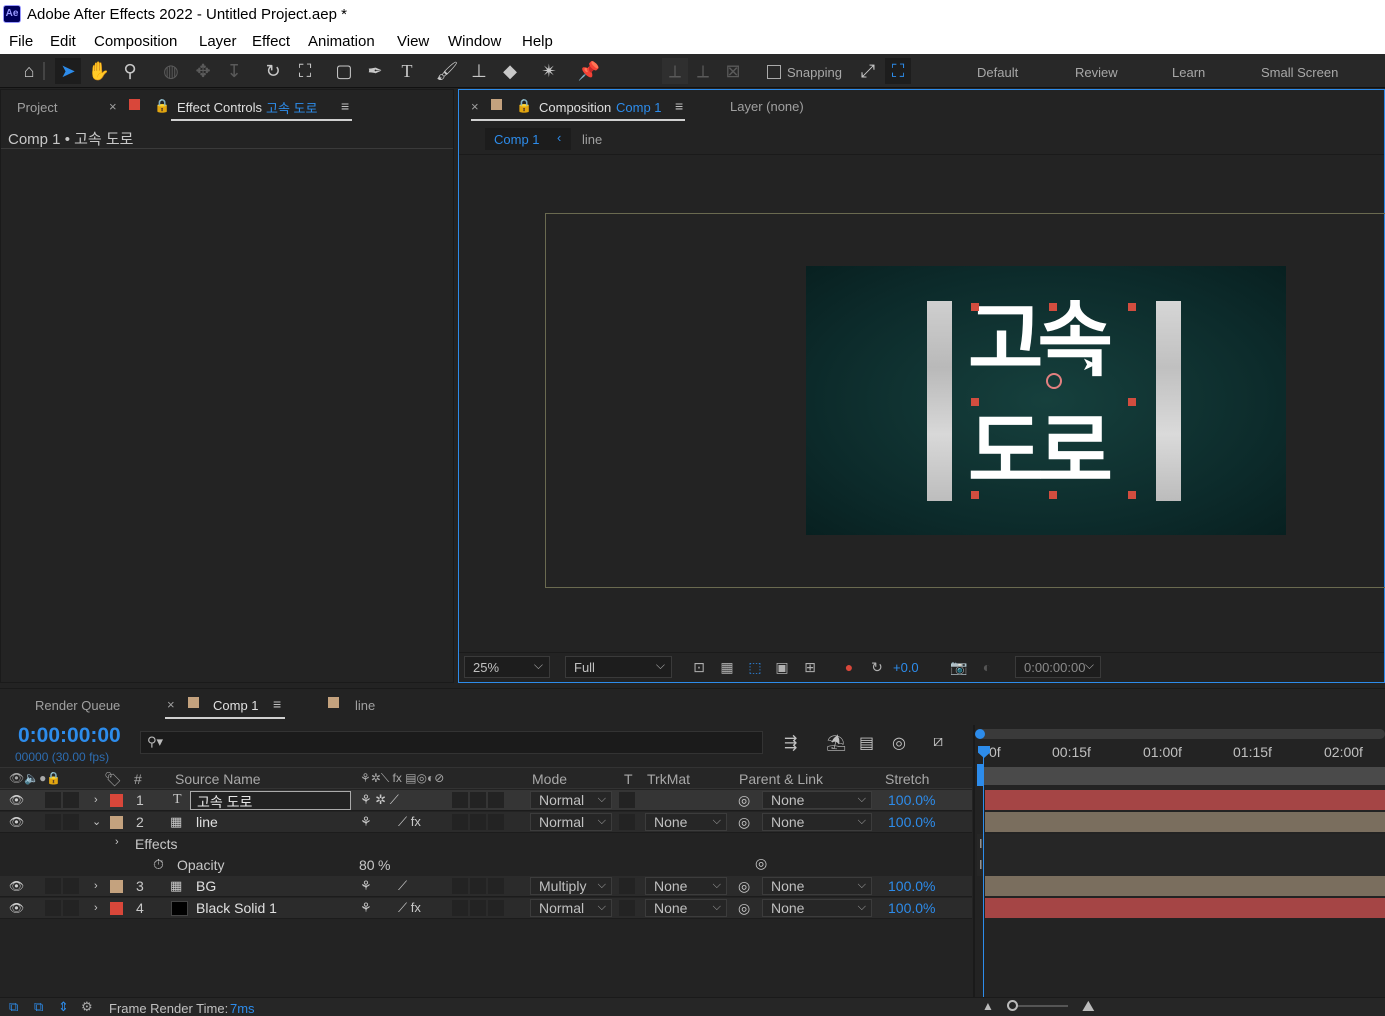 The image size is (1385, 1016). I want to click on zoom-tool-icon: ⚲, so click(130, 71).